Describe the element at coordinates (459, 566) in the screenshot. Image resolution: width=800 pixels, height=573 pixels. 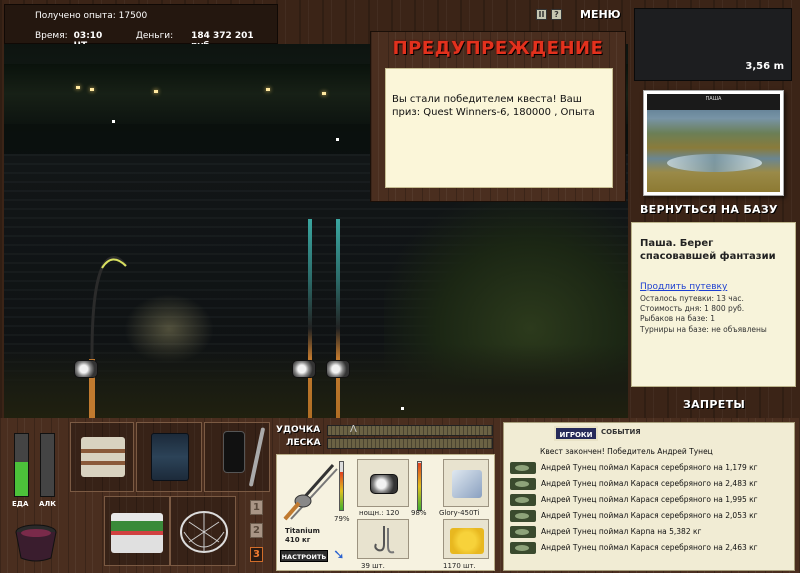
I see `bait-count: 1170 шт.` at that location.